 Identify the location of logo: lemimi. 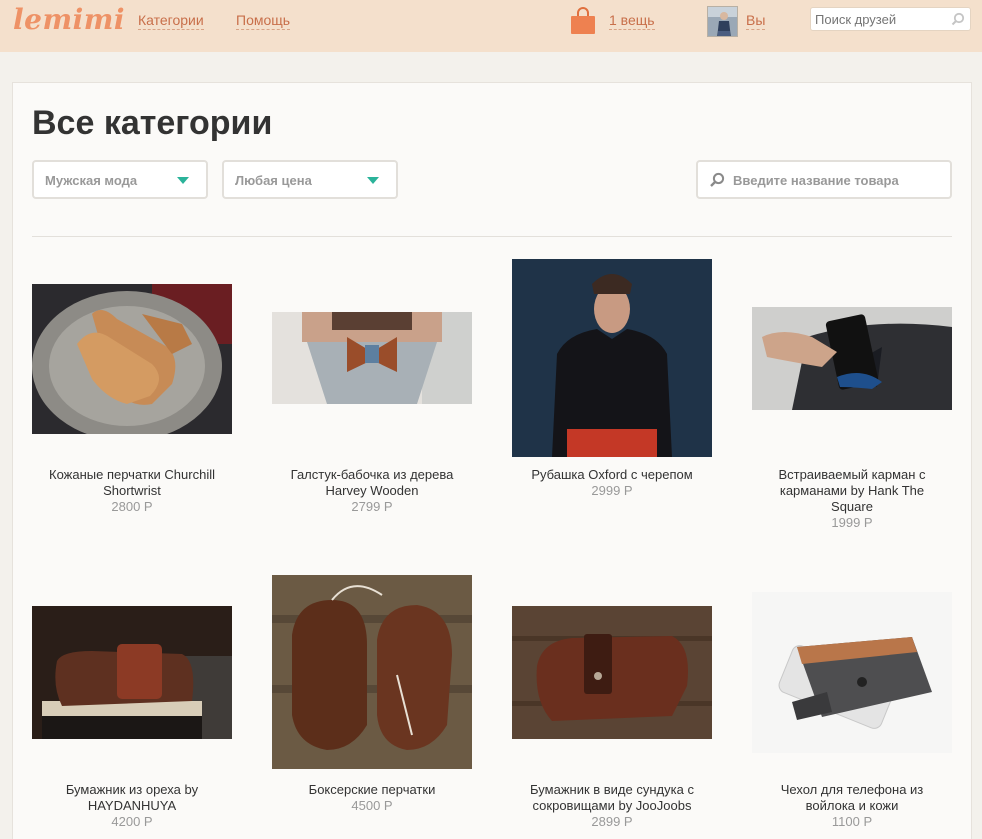
(69, 19).